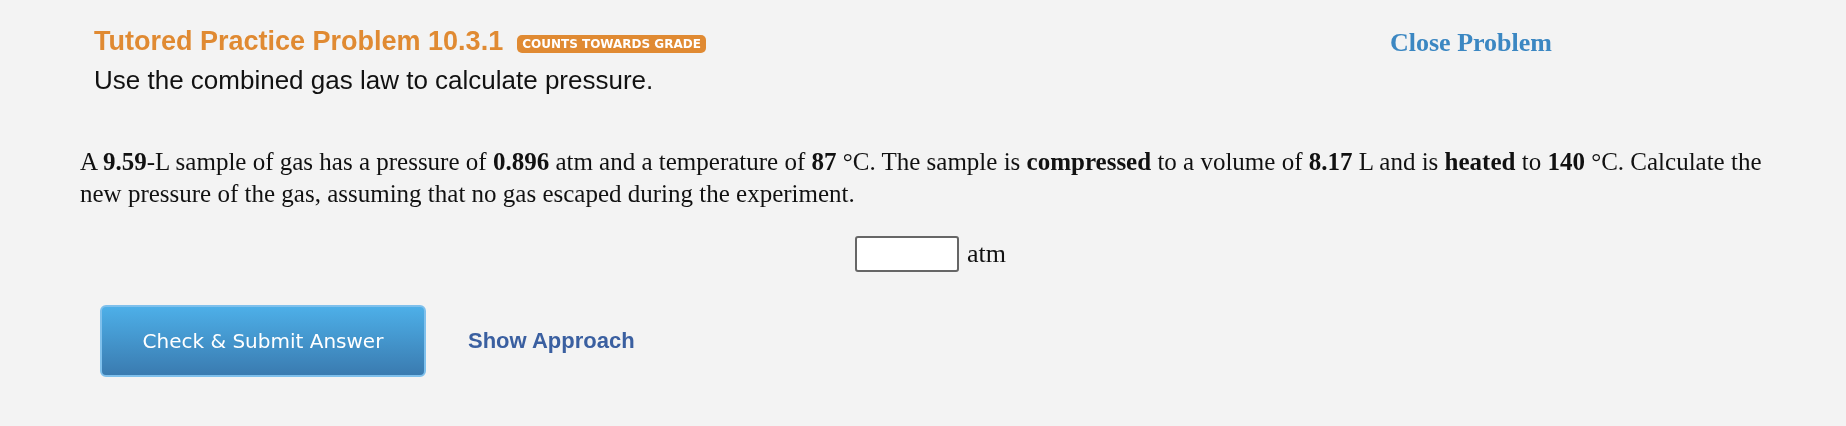  What do you see at coordinates (551, 341) in the screenshot?
I see `show-approach-link: Show Approach` at bounding box center [551, 341].